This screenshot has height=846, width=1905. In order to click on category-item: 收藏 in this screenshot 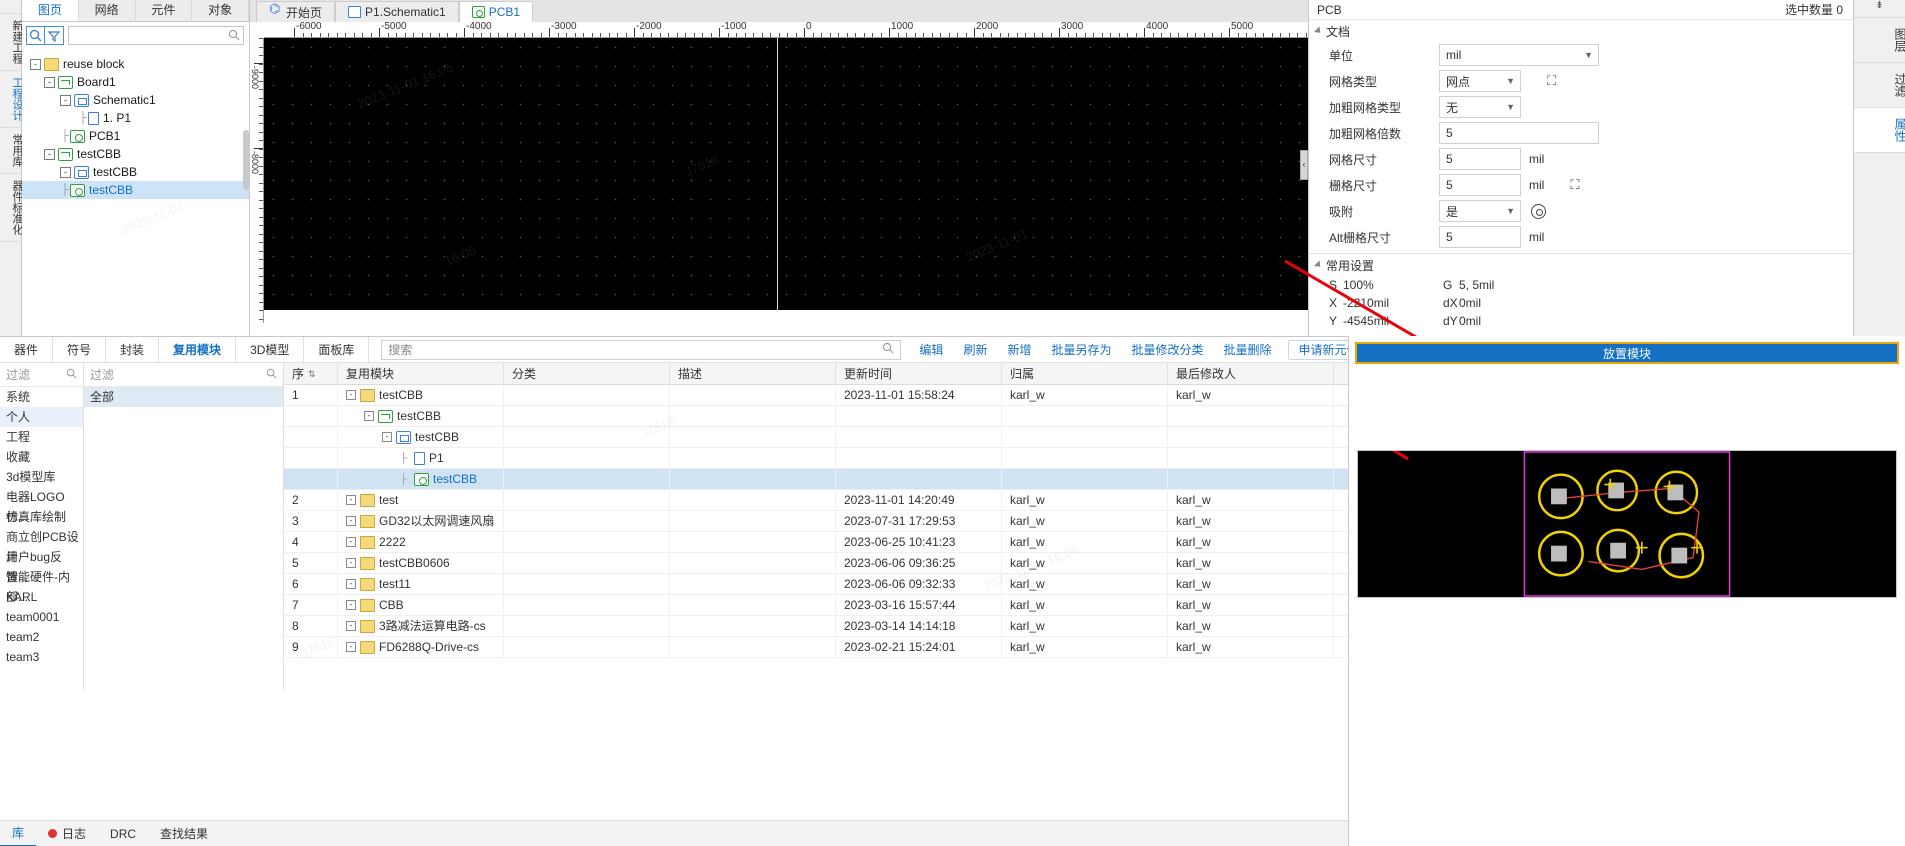, I will do `click(41, 457)`.